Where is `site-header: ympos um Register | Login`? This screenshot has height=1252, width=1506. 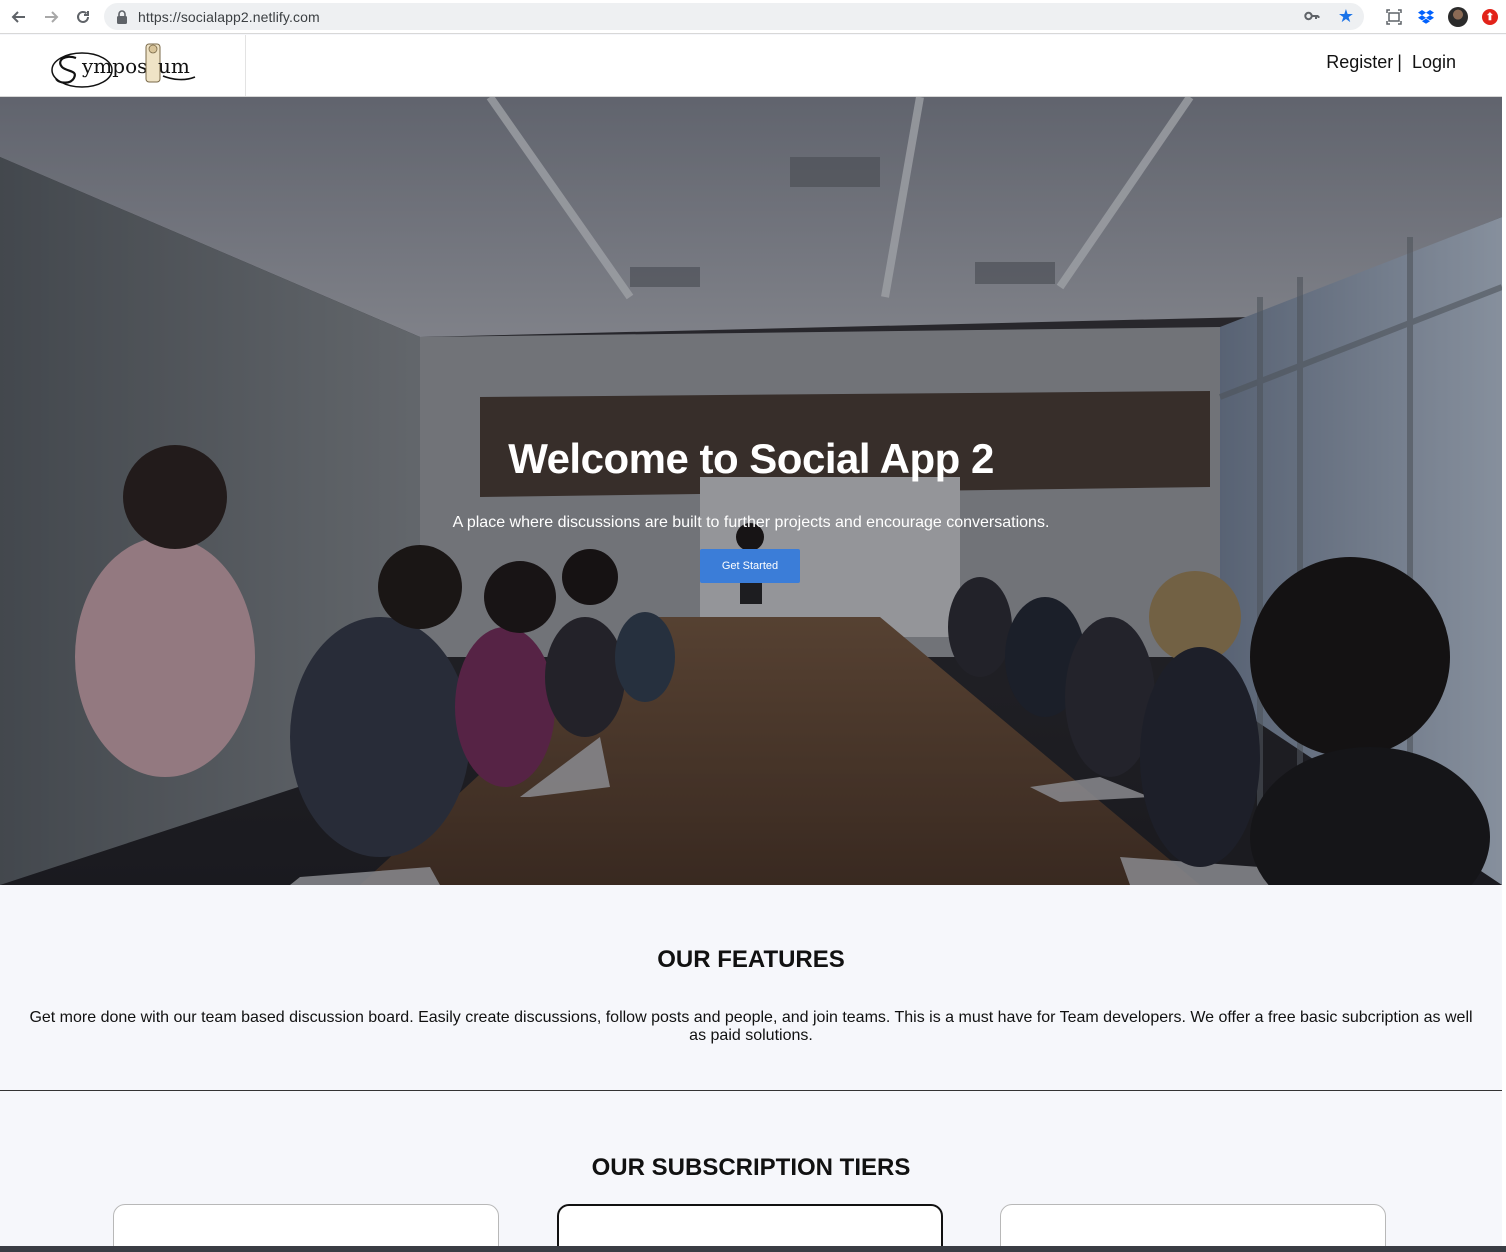
site-header: ympos um Register | Login is located at coordinates (751, 66).